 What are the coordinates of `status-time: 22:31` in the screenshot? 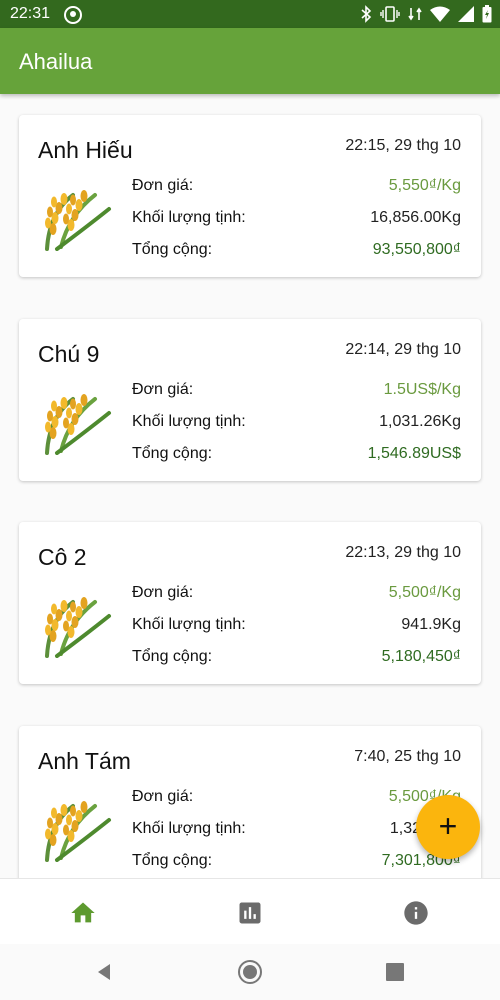 It's located at (30, 13).